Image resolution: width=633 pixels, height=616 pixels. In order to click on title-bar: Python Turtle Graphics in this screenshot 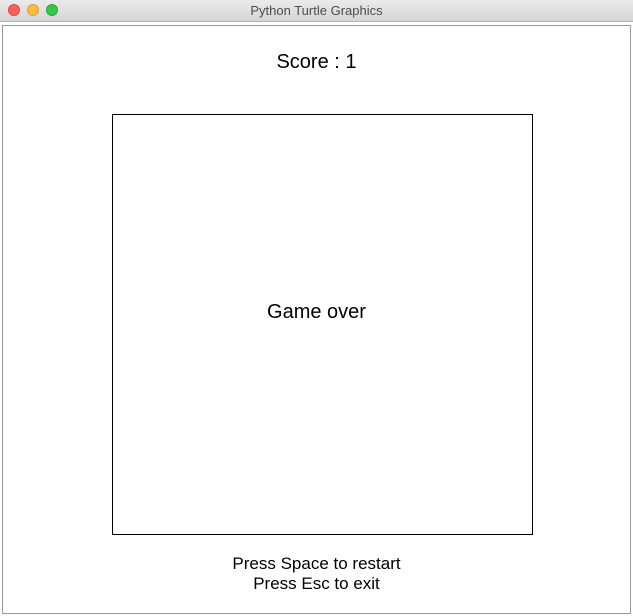, I will do `click(316, 11)`.